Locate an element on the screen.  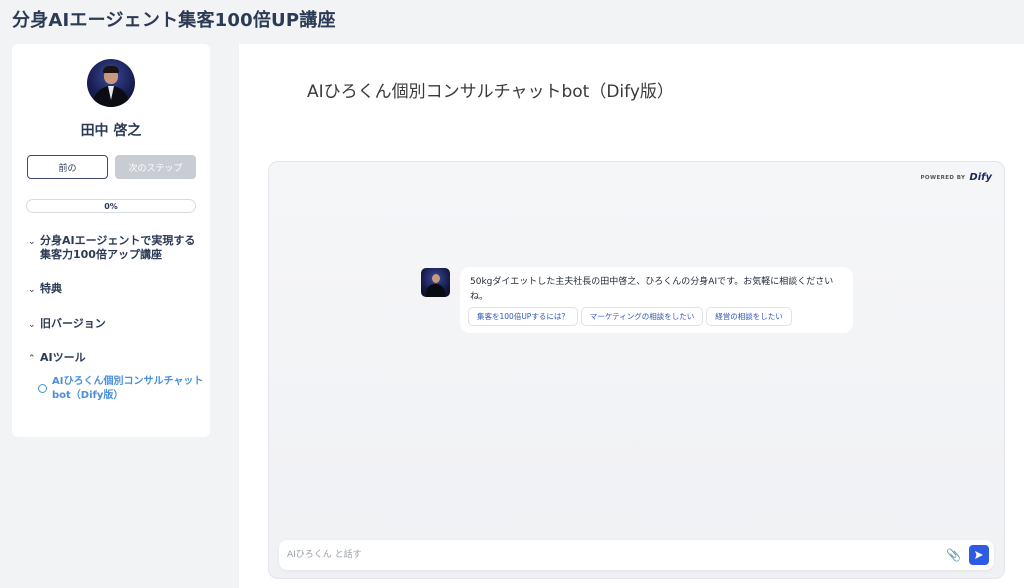
send-icon is located at coordinates (979, 555).